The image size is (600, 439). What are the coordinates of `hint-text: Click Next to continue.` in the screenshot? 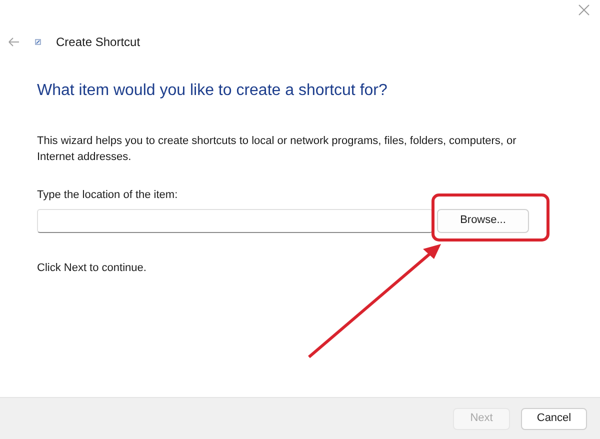 It's located at (91, 268).